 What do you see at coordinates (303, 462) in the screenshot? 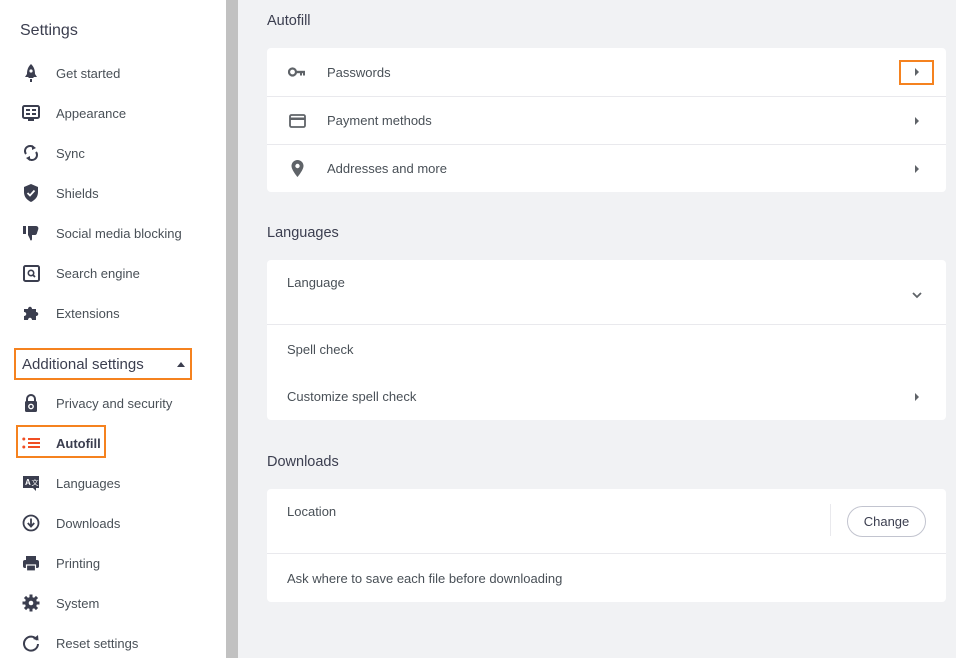
I see `downloads-section-title: Downloads` at bounding box center [303, 462].